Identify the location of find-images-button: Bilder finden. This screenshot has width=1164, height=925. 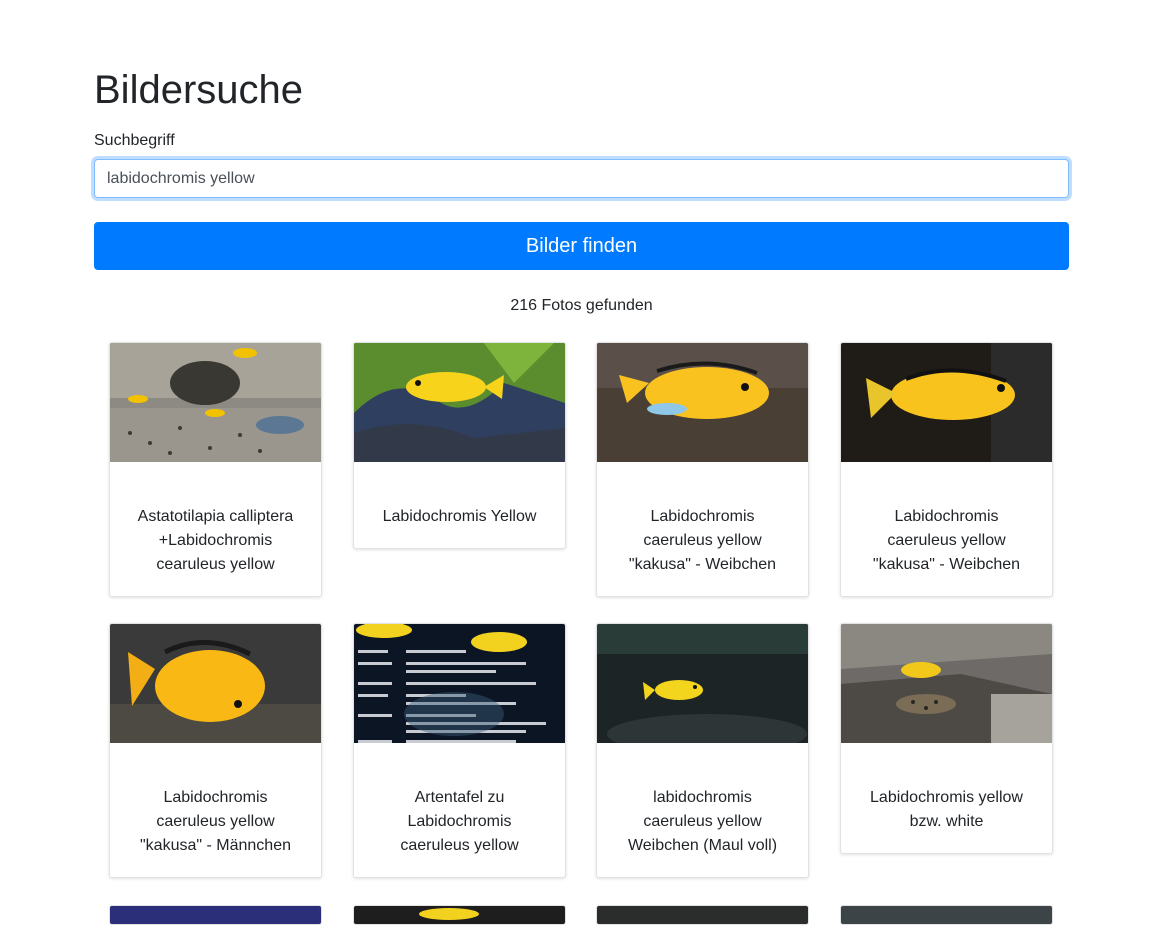
(581, 246).